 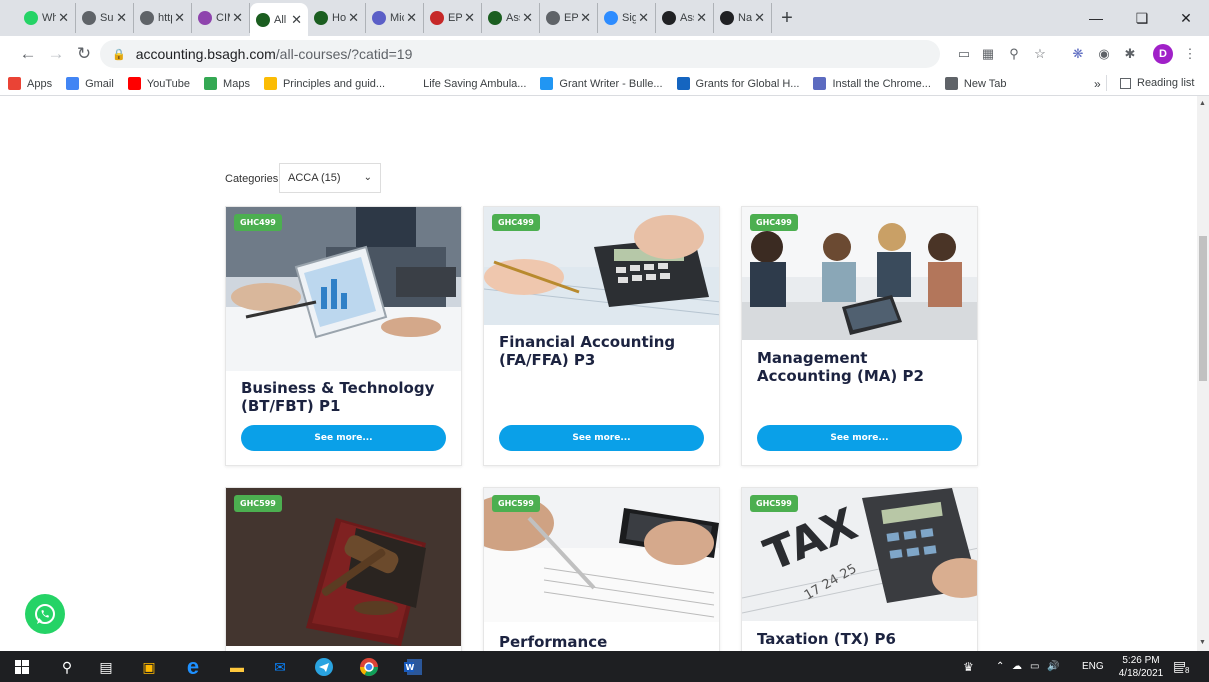 I want to click on course-card: TAX 17 24 25 GHC599 Taxation (TX) P6, so click(x=859, y=569).